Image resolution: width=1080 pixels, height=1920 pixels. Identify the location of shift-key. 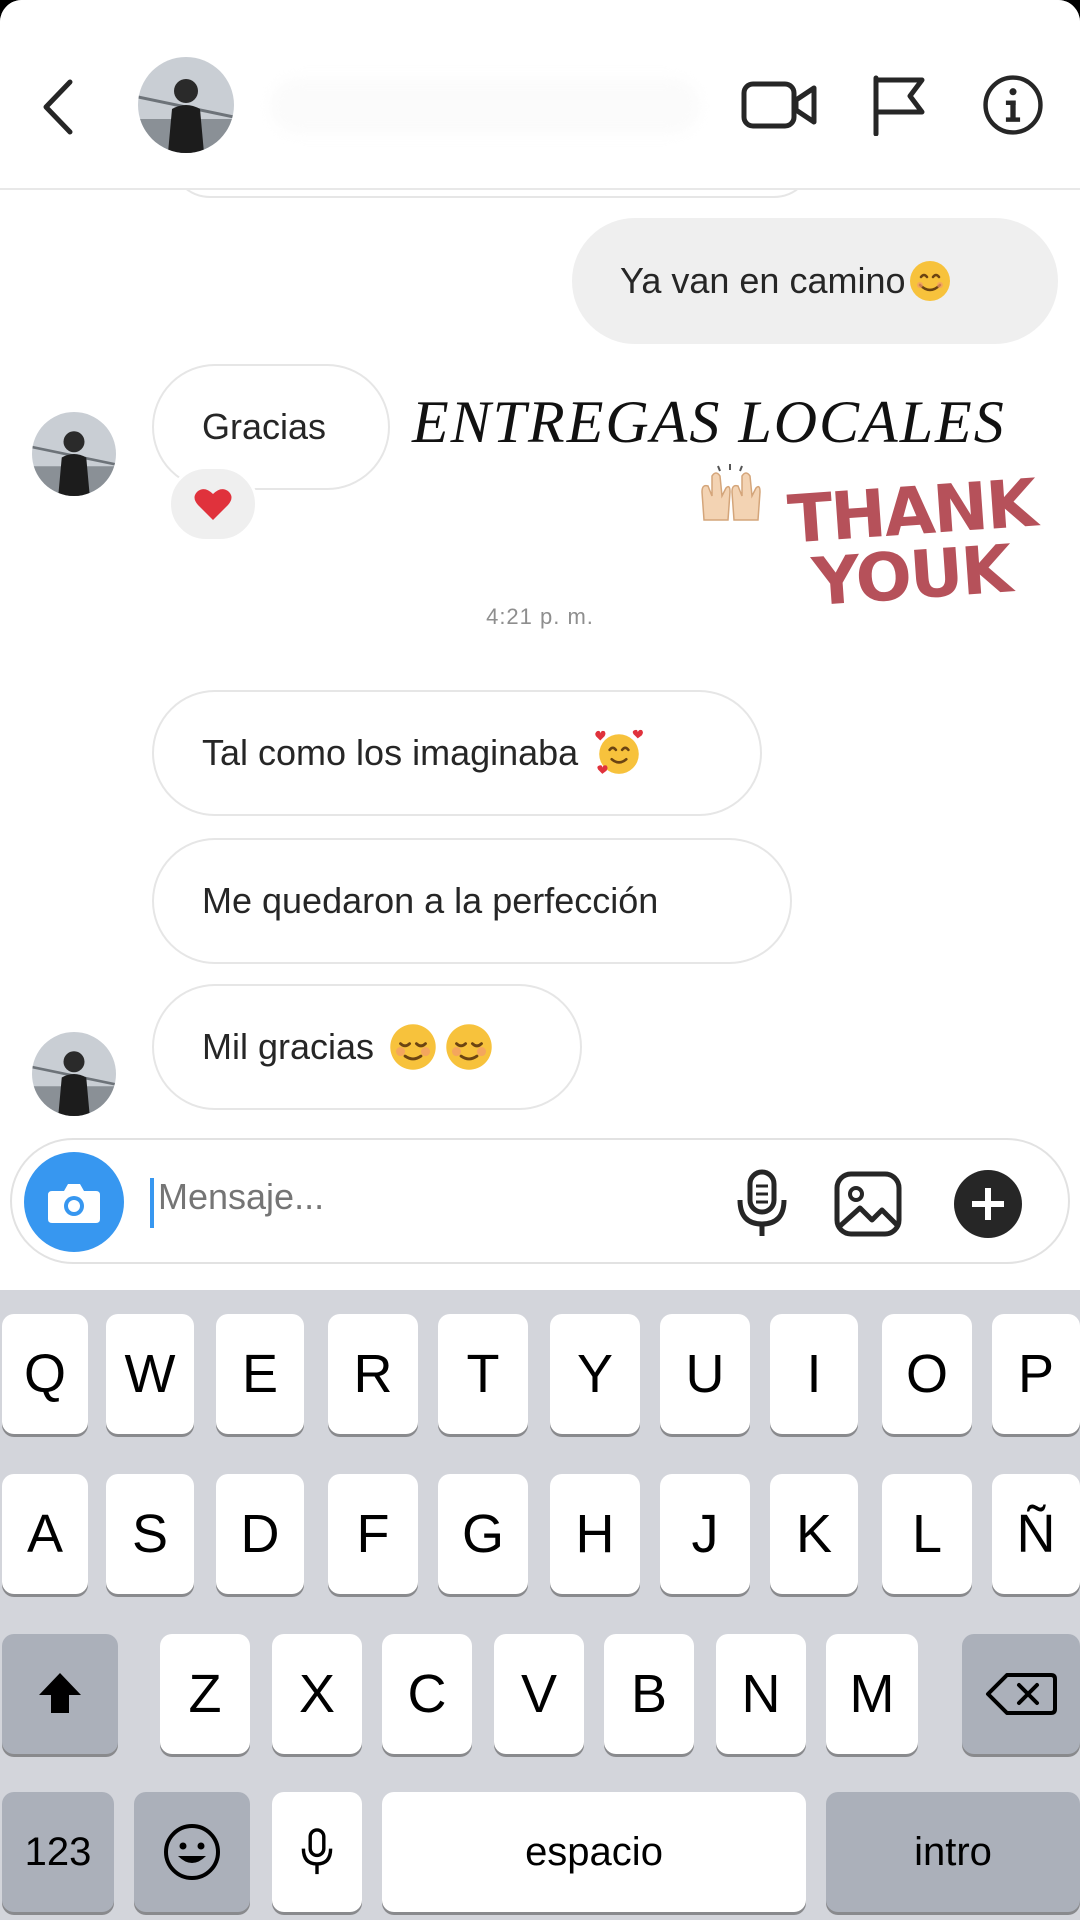
(60, 1694).